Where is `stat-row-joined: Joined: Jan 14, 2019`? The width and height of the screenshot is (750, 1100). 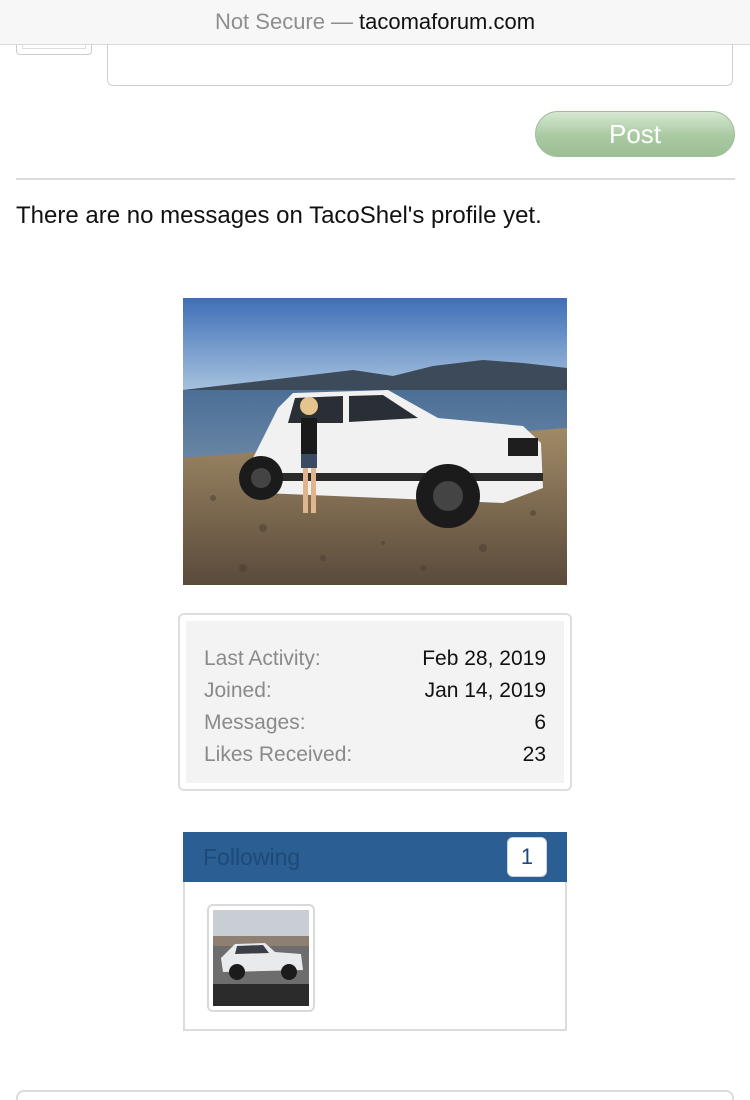 stat-row-joined: Joined: Jan 14, 2019 is located at coordinates (375, 691).